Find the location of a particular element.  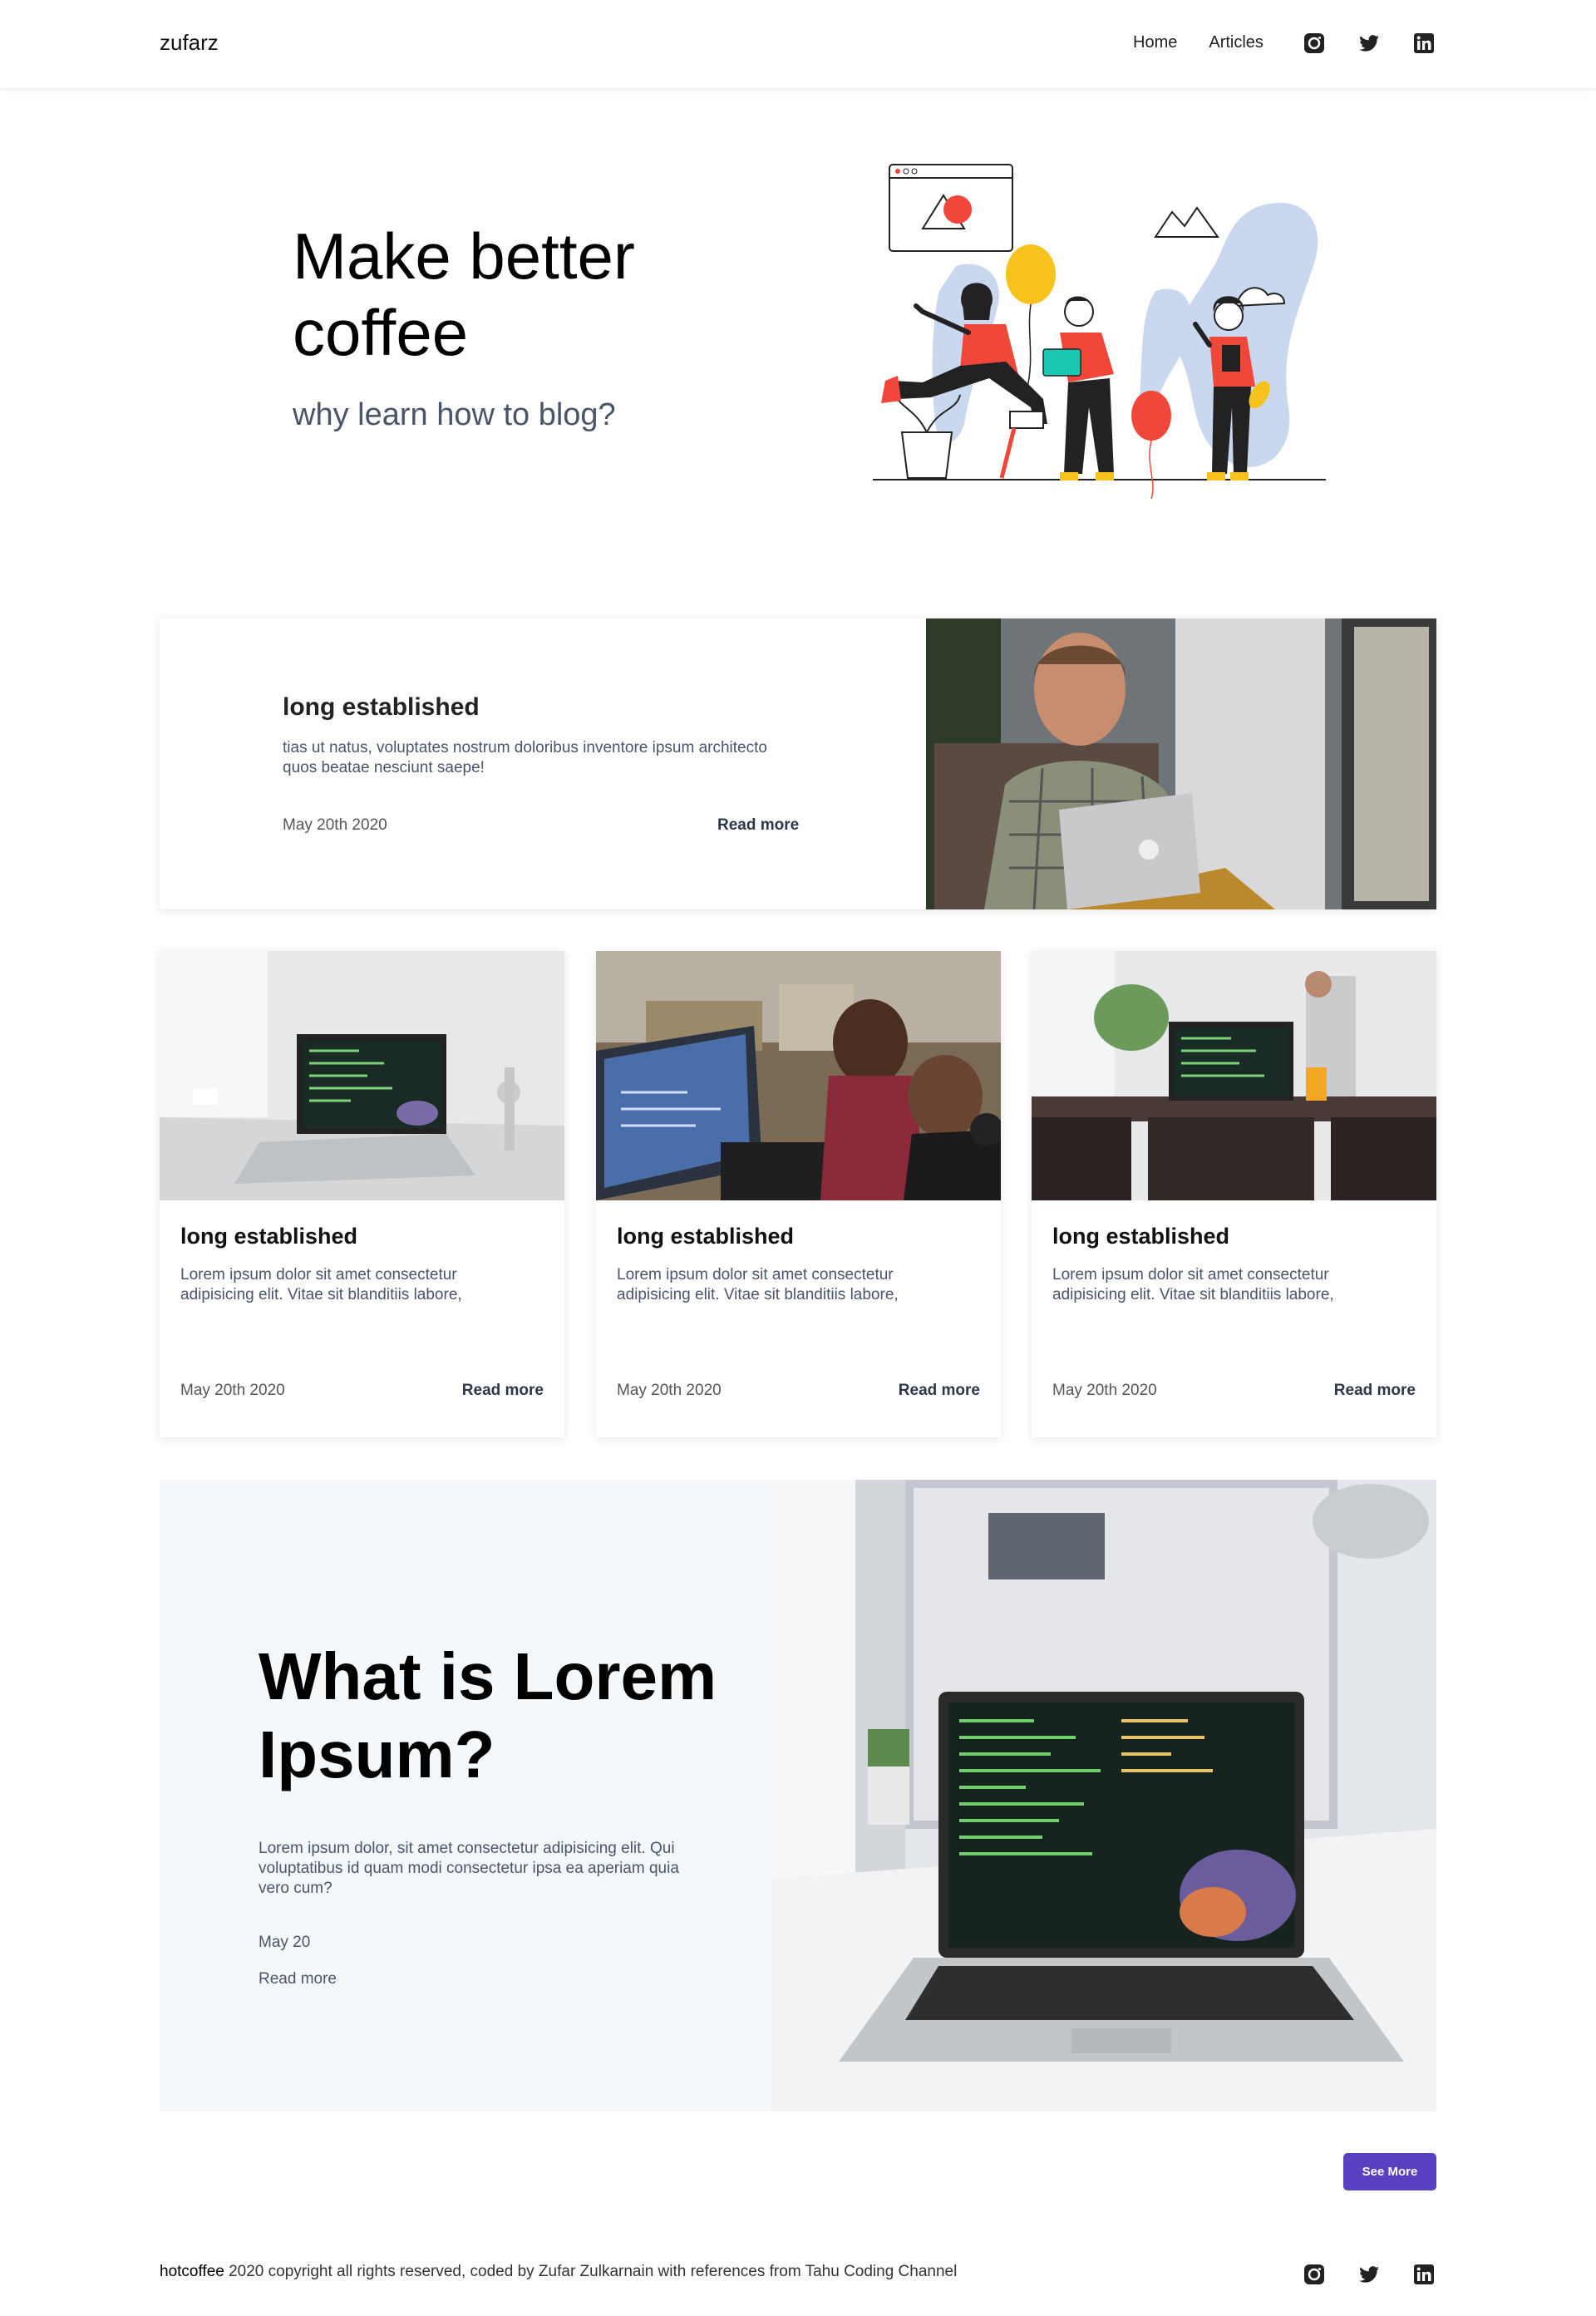

hero-illustration is located at coordinates (1099, 332).